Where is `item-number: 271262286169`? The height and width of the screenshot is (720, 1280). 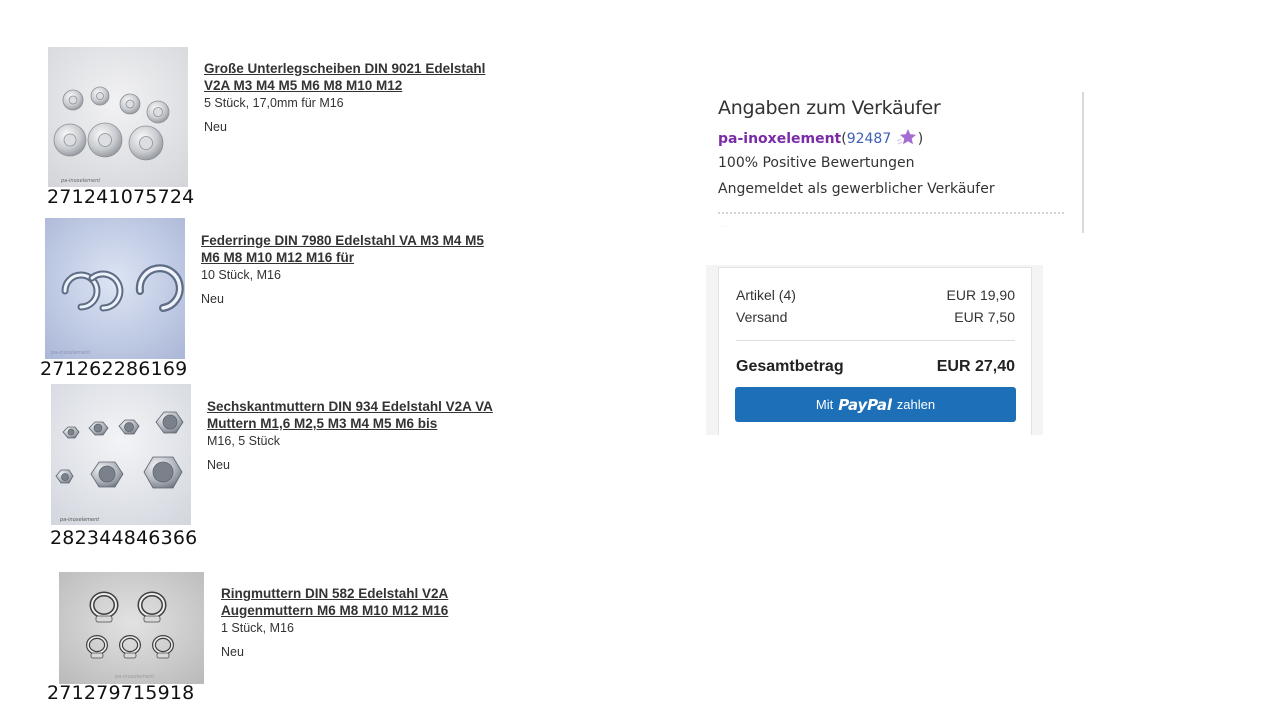
item-number: 271262286169 is located at coordinates (114, 369).